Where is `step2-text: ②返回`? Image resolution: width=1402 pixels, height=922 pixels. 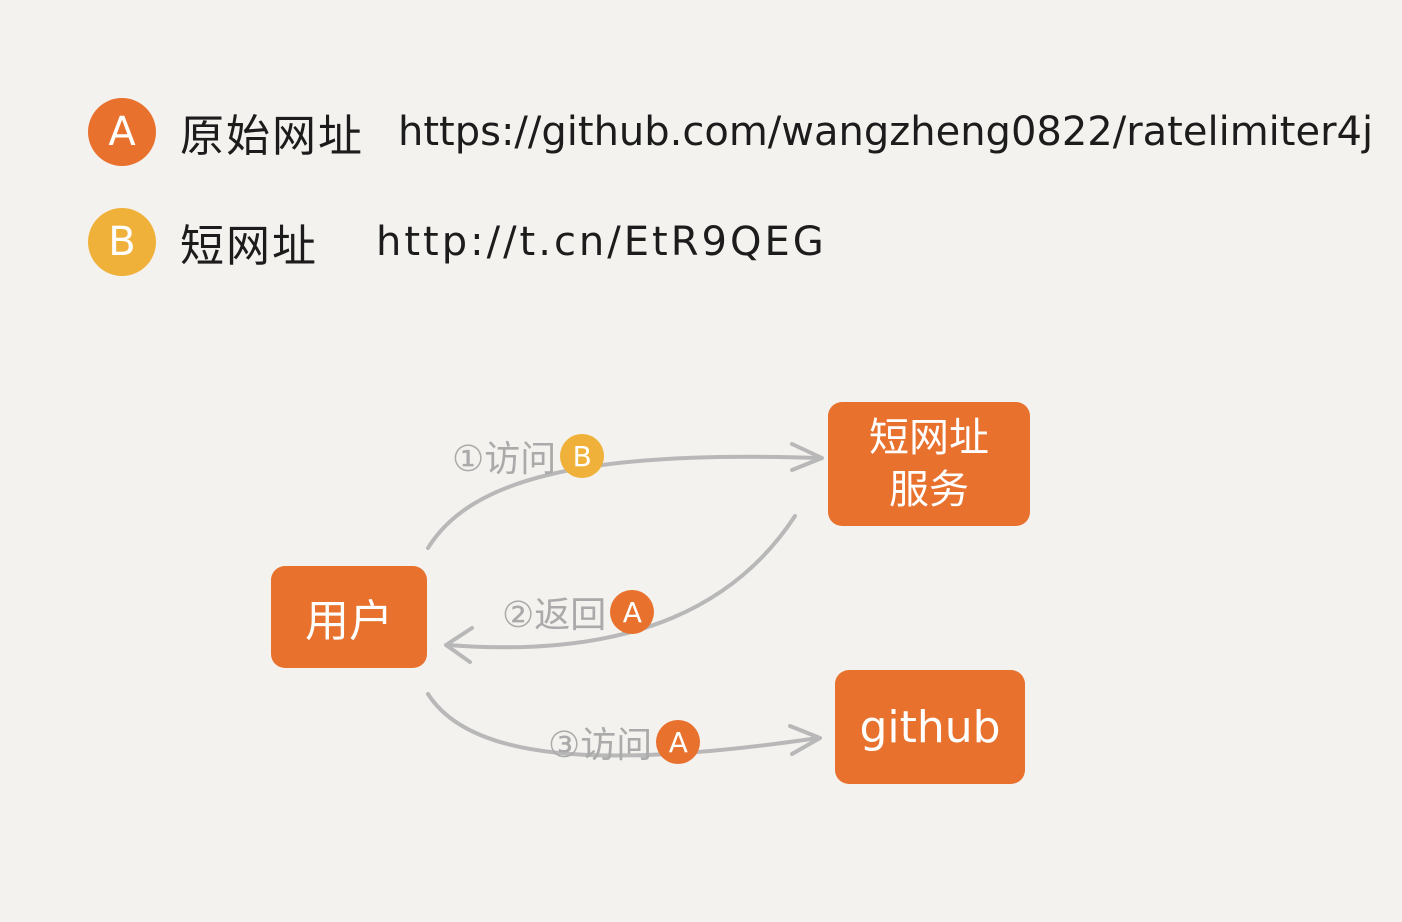
step2-text: ②返回 is located at coordinates (554, 615).